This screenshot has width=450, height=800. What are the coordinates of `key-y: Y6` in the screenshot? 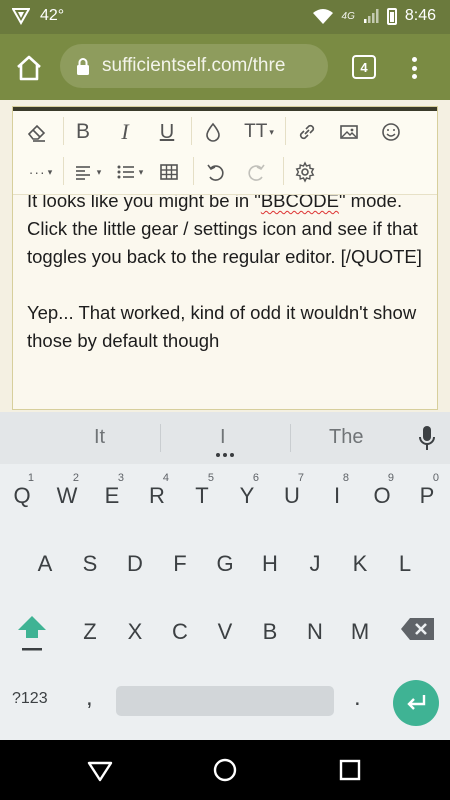 It's located at (247, 496).